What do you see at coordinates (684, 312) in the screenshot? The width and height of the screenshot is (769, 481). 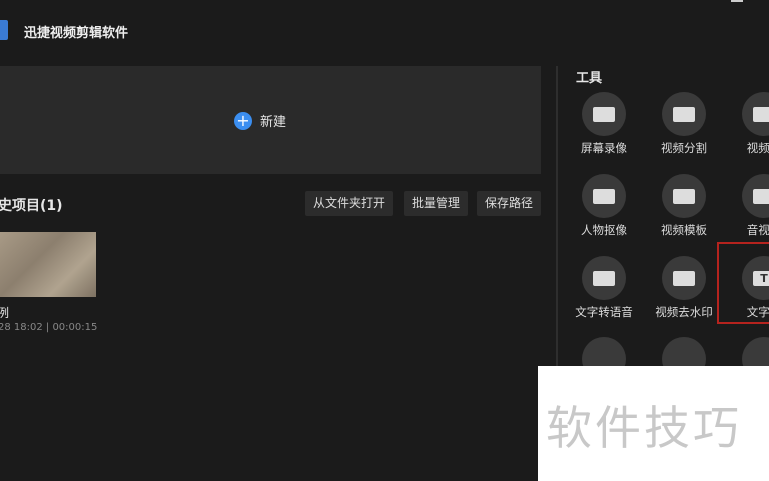 I see `tool-label: 视频去水印` at bounding box center [684, 312].